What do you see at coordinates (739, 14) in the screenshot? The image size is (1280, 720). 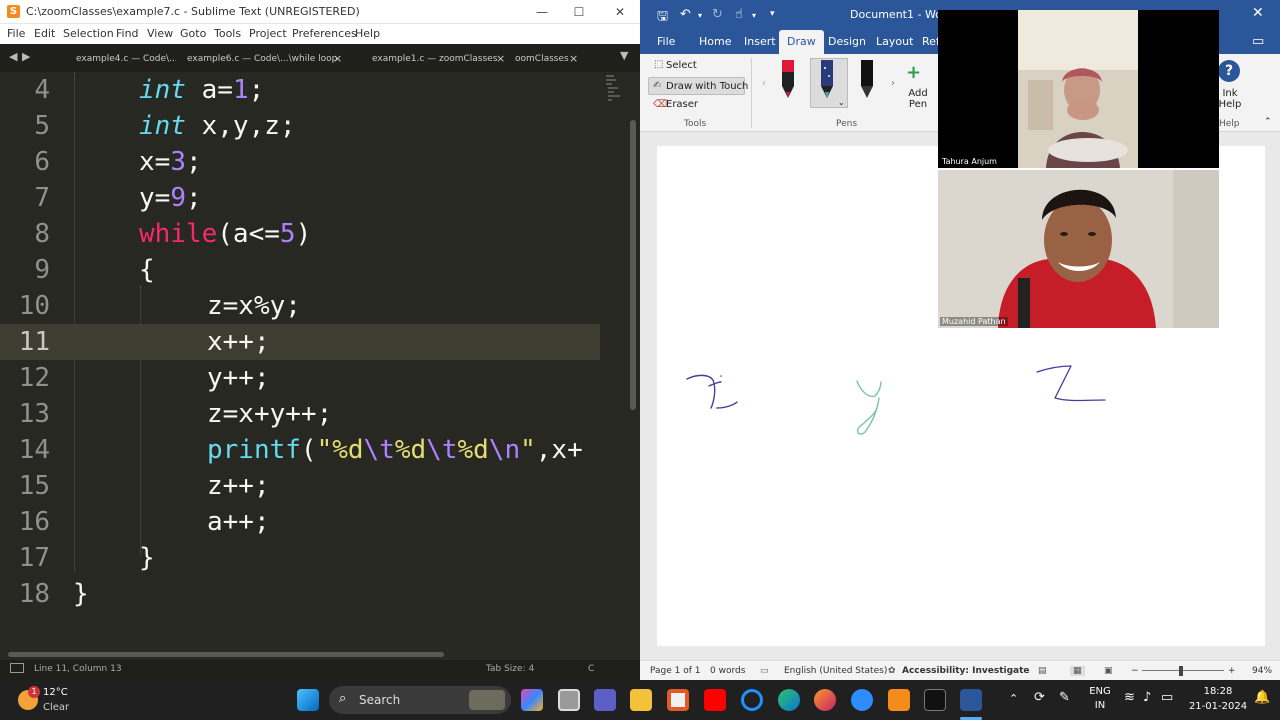 I see `touch-mode-icon: ☝` at bounding box center [739, 14].